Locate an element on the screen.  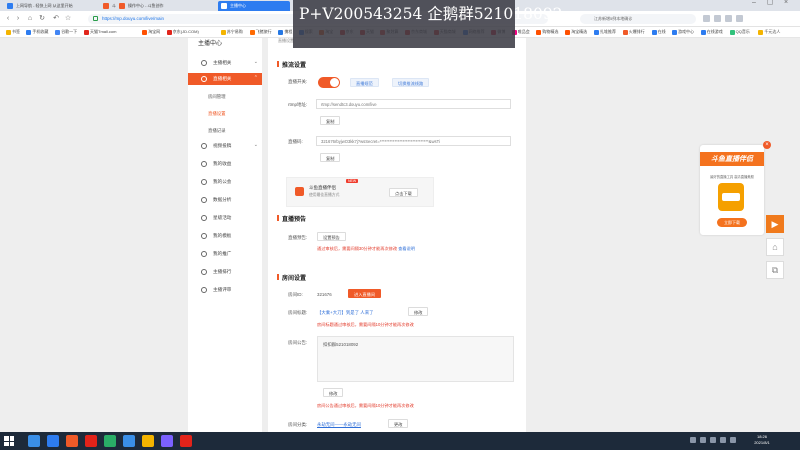
preview-help-link: 查看说明 is located at coordinates (406, 248).